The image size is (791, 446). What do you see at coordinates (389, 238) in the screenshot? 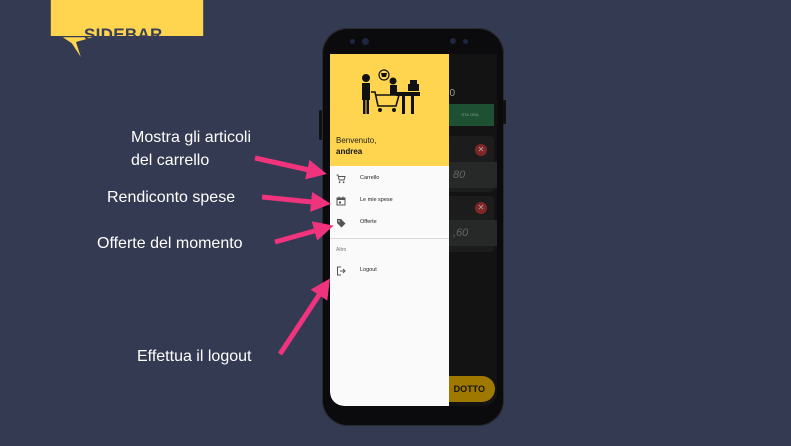
I see `drawer-divider` at bounding box center [389, 238].